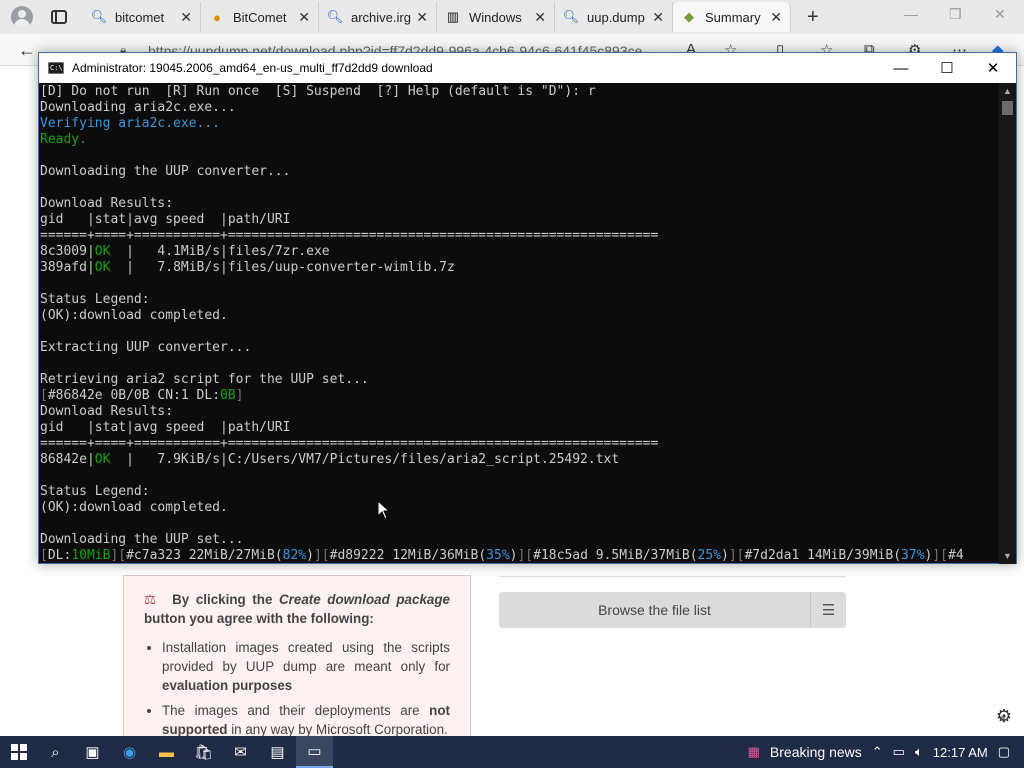 The image size is (1024, 768). What do you see at coordinates (1007, 323) in the screenshot?
I see `console-scrollbar: ▲ ▼` at bounding box center [1007, 323].